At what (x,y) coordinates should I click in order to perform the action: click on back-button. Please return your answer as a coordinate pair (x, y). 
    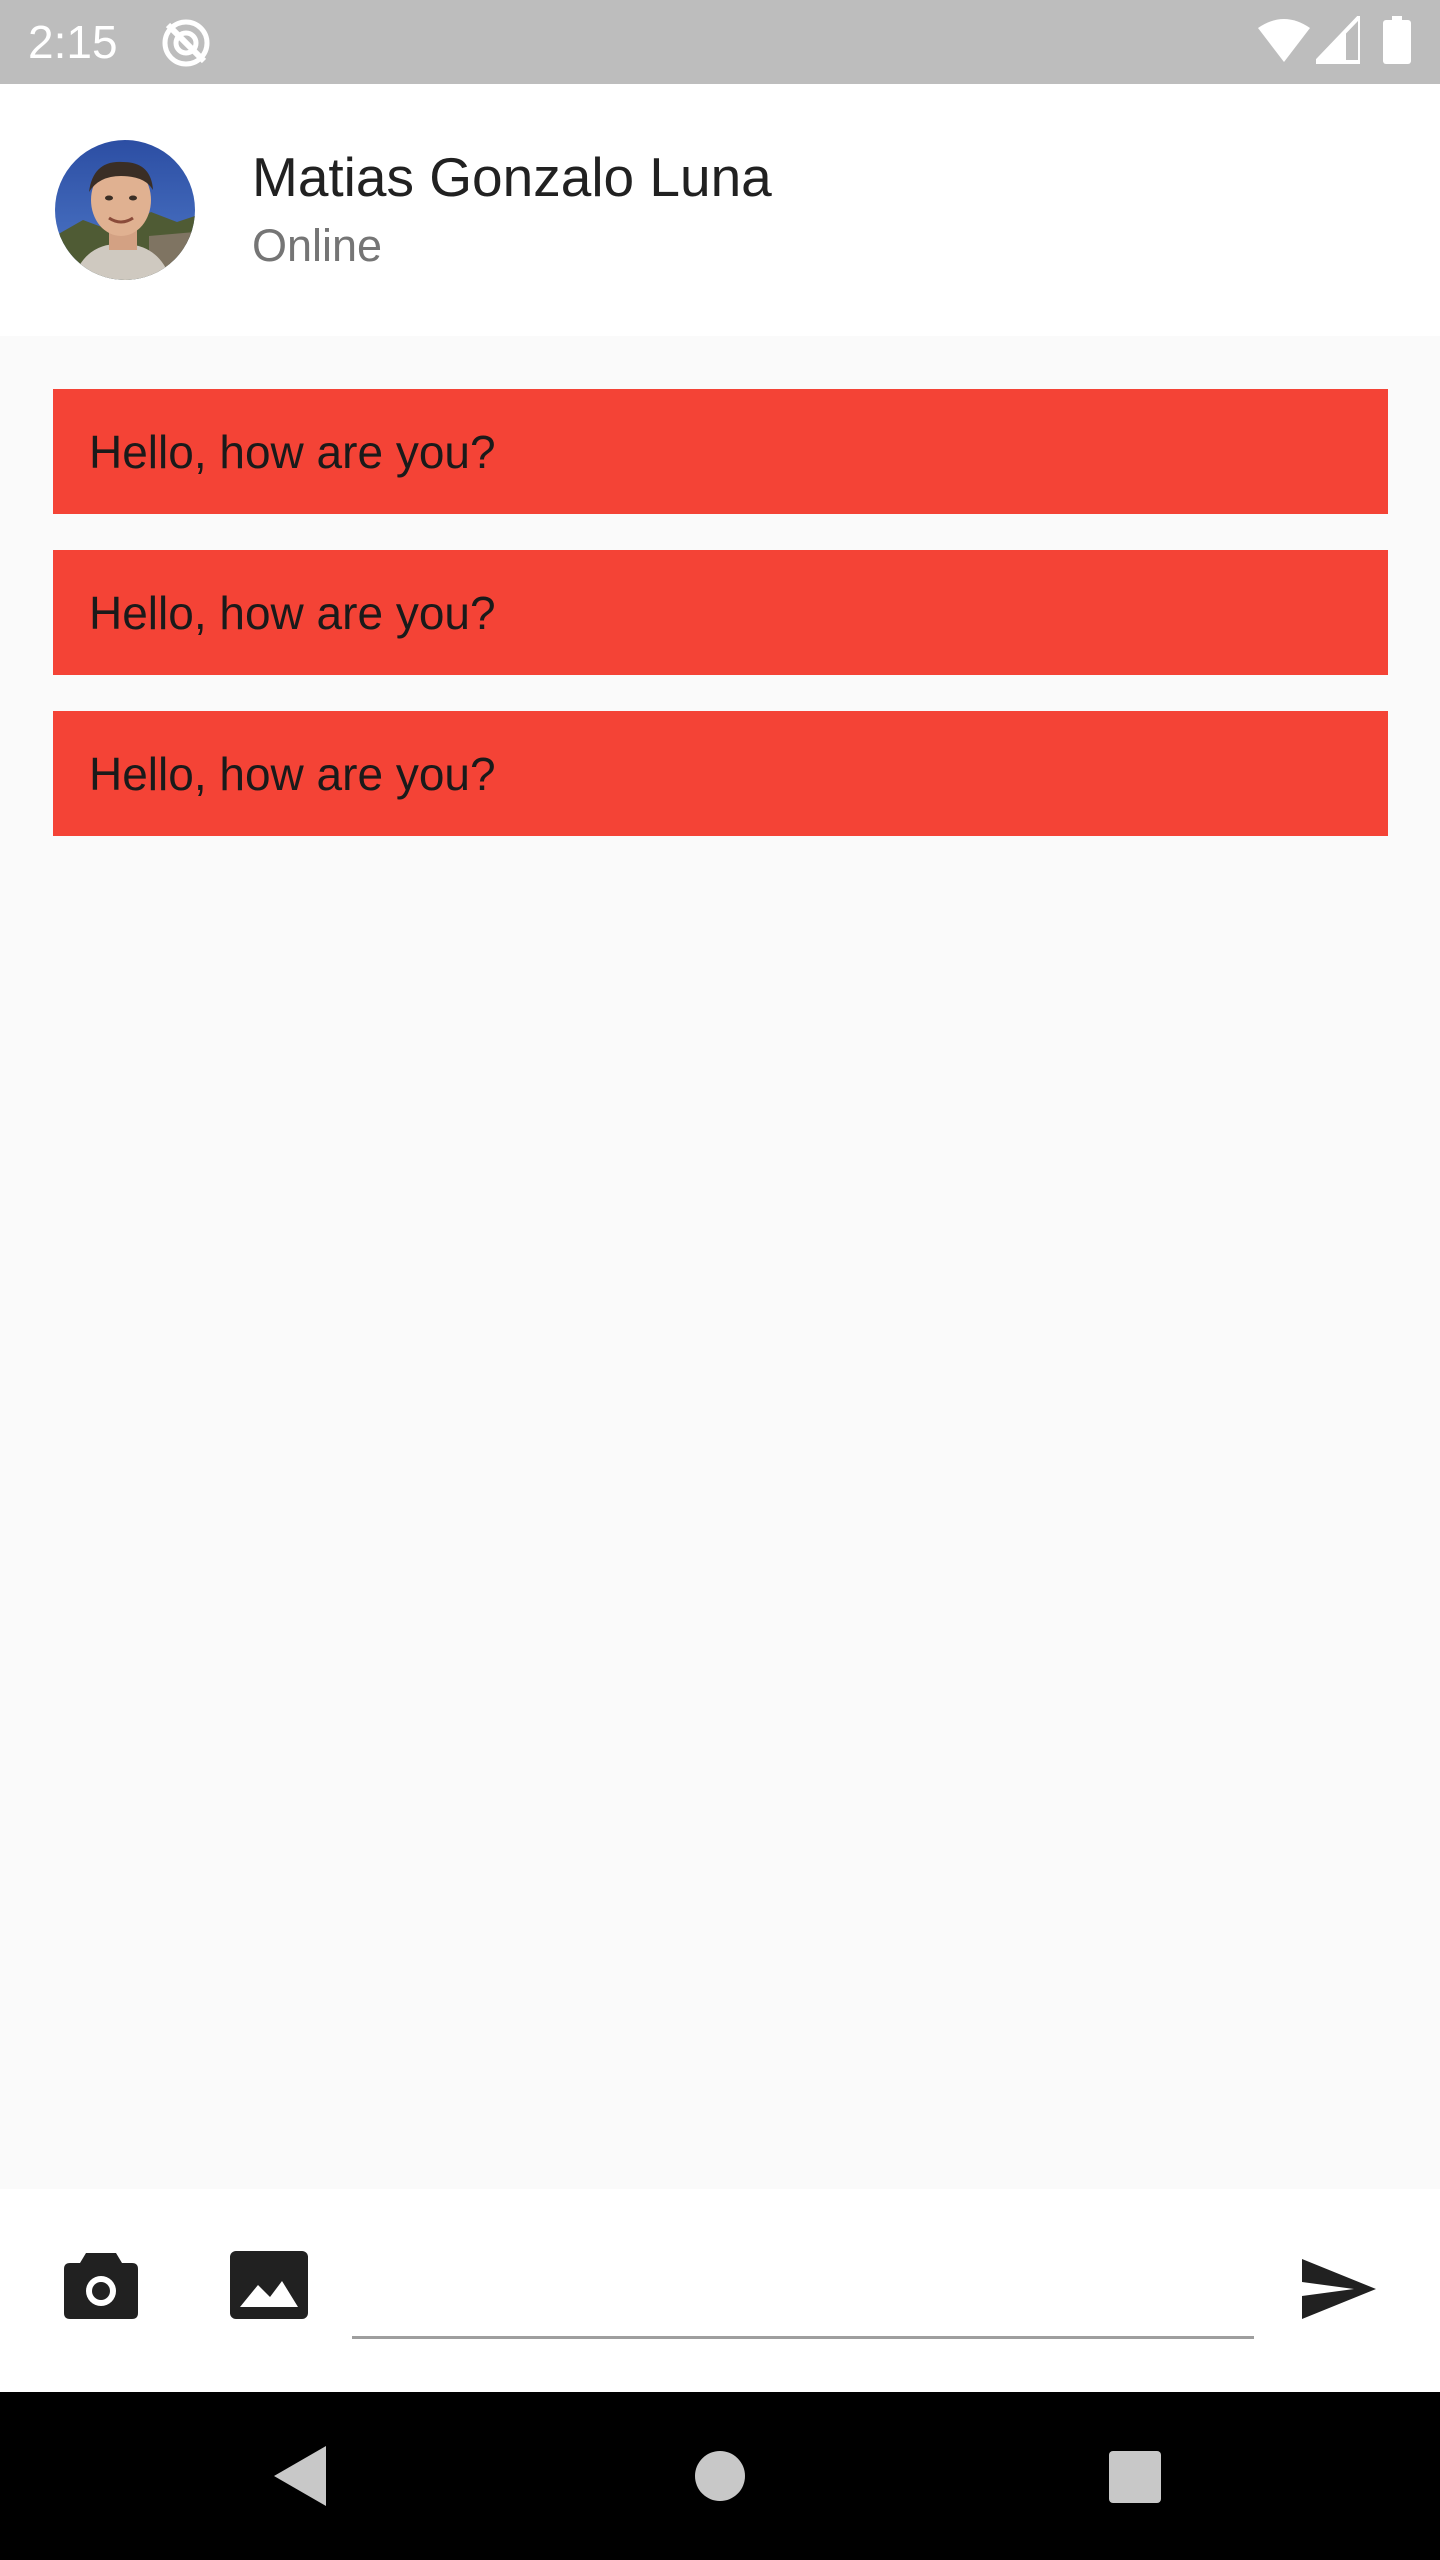
    Looking at the image, I should click on (300, 2476).